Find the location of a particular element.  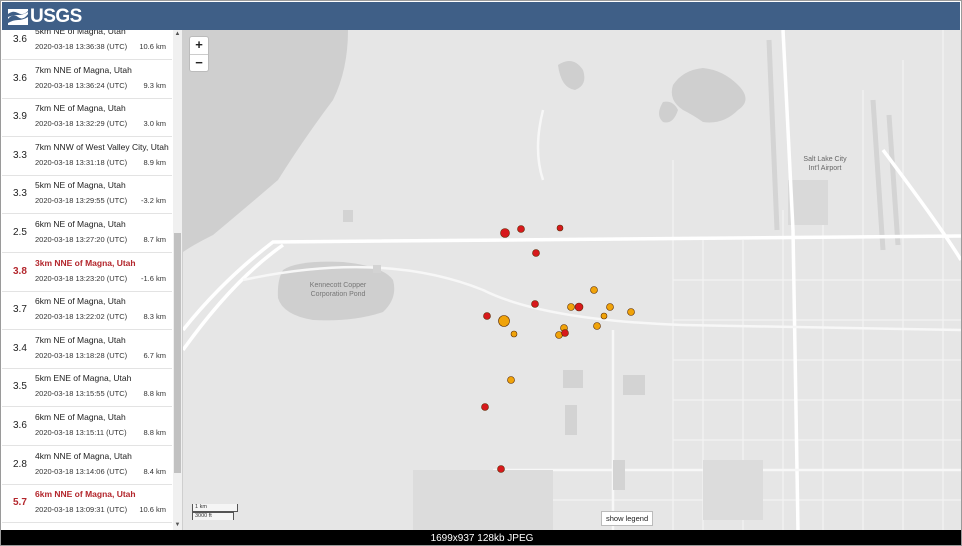

zoom-control: + − is located at coordinates (199, 54).